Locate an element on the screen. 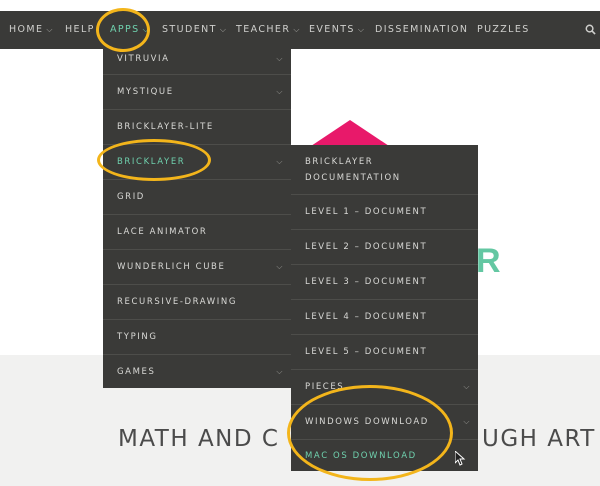 The image size is (600, 486). search-icon is located at coordinates (590, 29).